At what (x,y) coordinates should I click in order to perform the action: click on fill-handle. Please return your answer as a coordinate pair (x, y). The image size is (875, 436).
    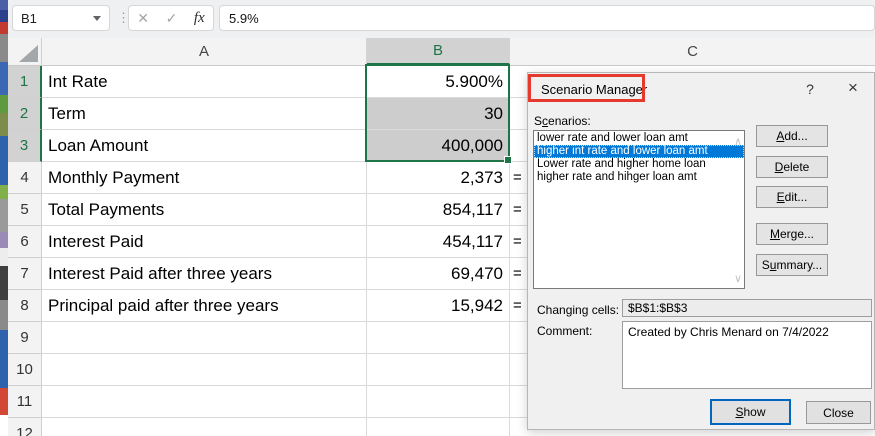
    Looking at the image, I should click on (508, 160).